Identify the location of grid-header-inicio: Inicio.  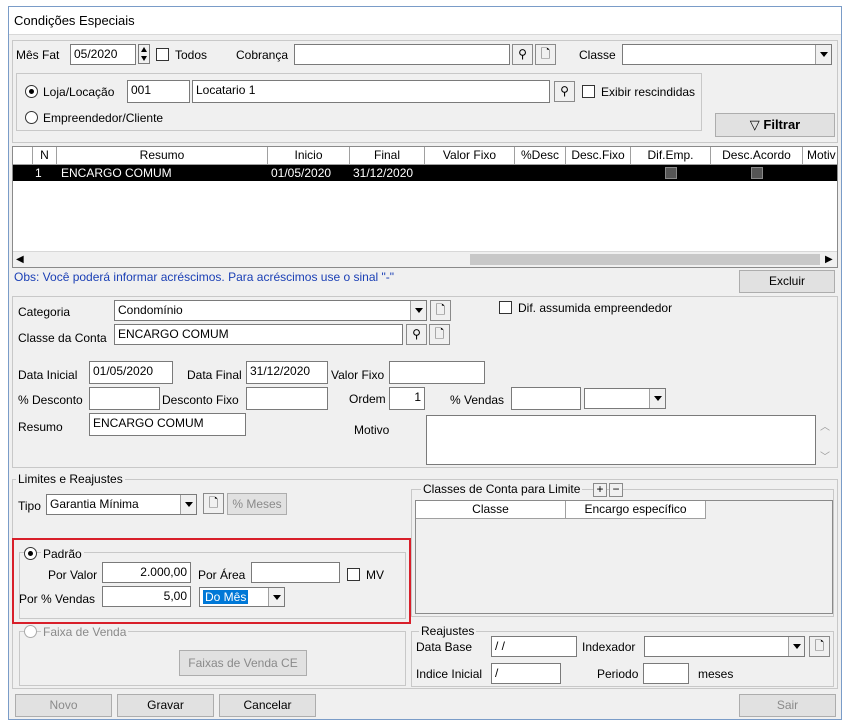
(309, 156).